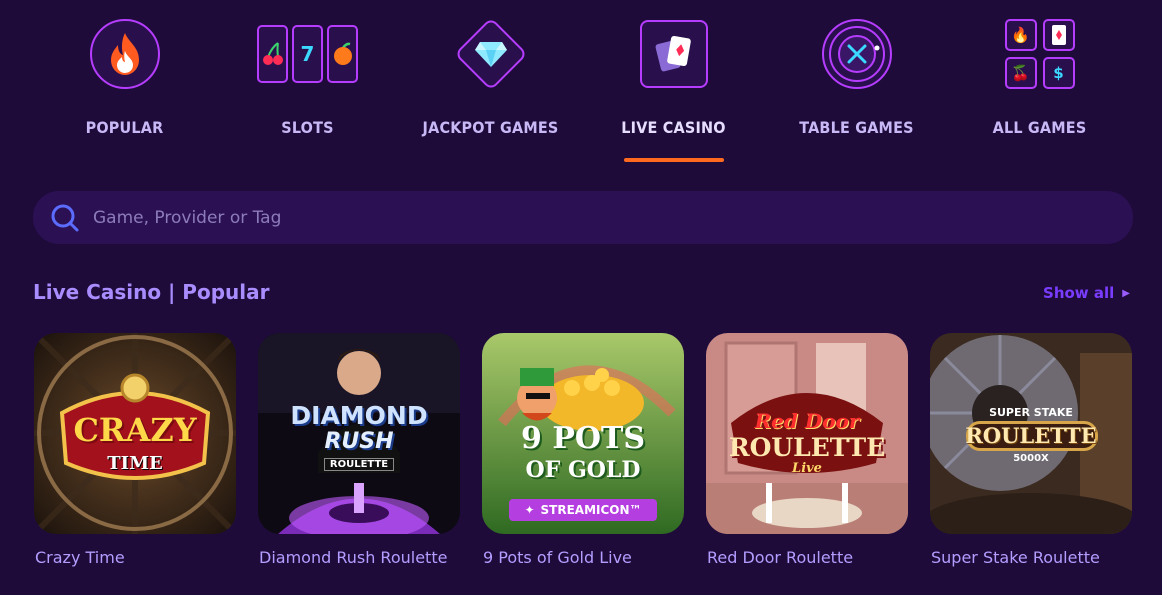 The width and height of the screenshot is (1162, 595). I want to click on logo-line: DIAMOND, so click(359, 415).